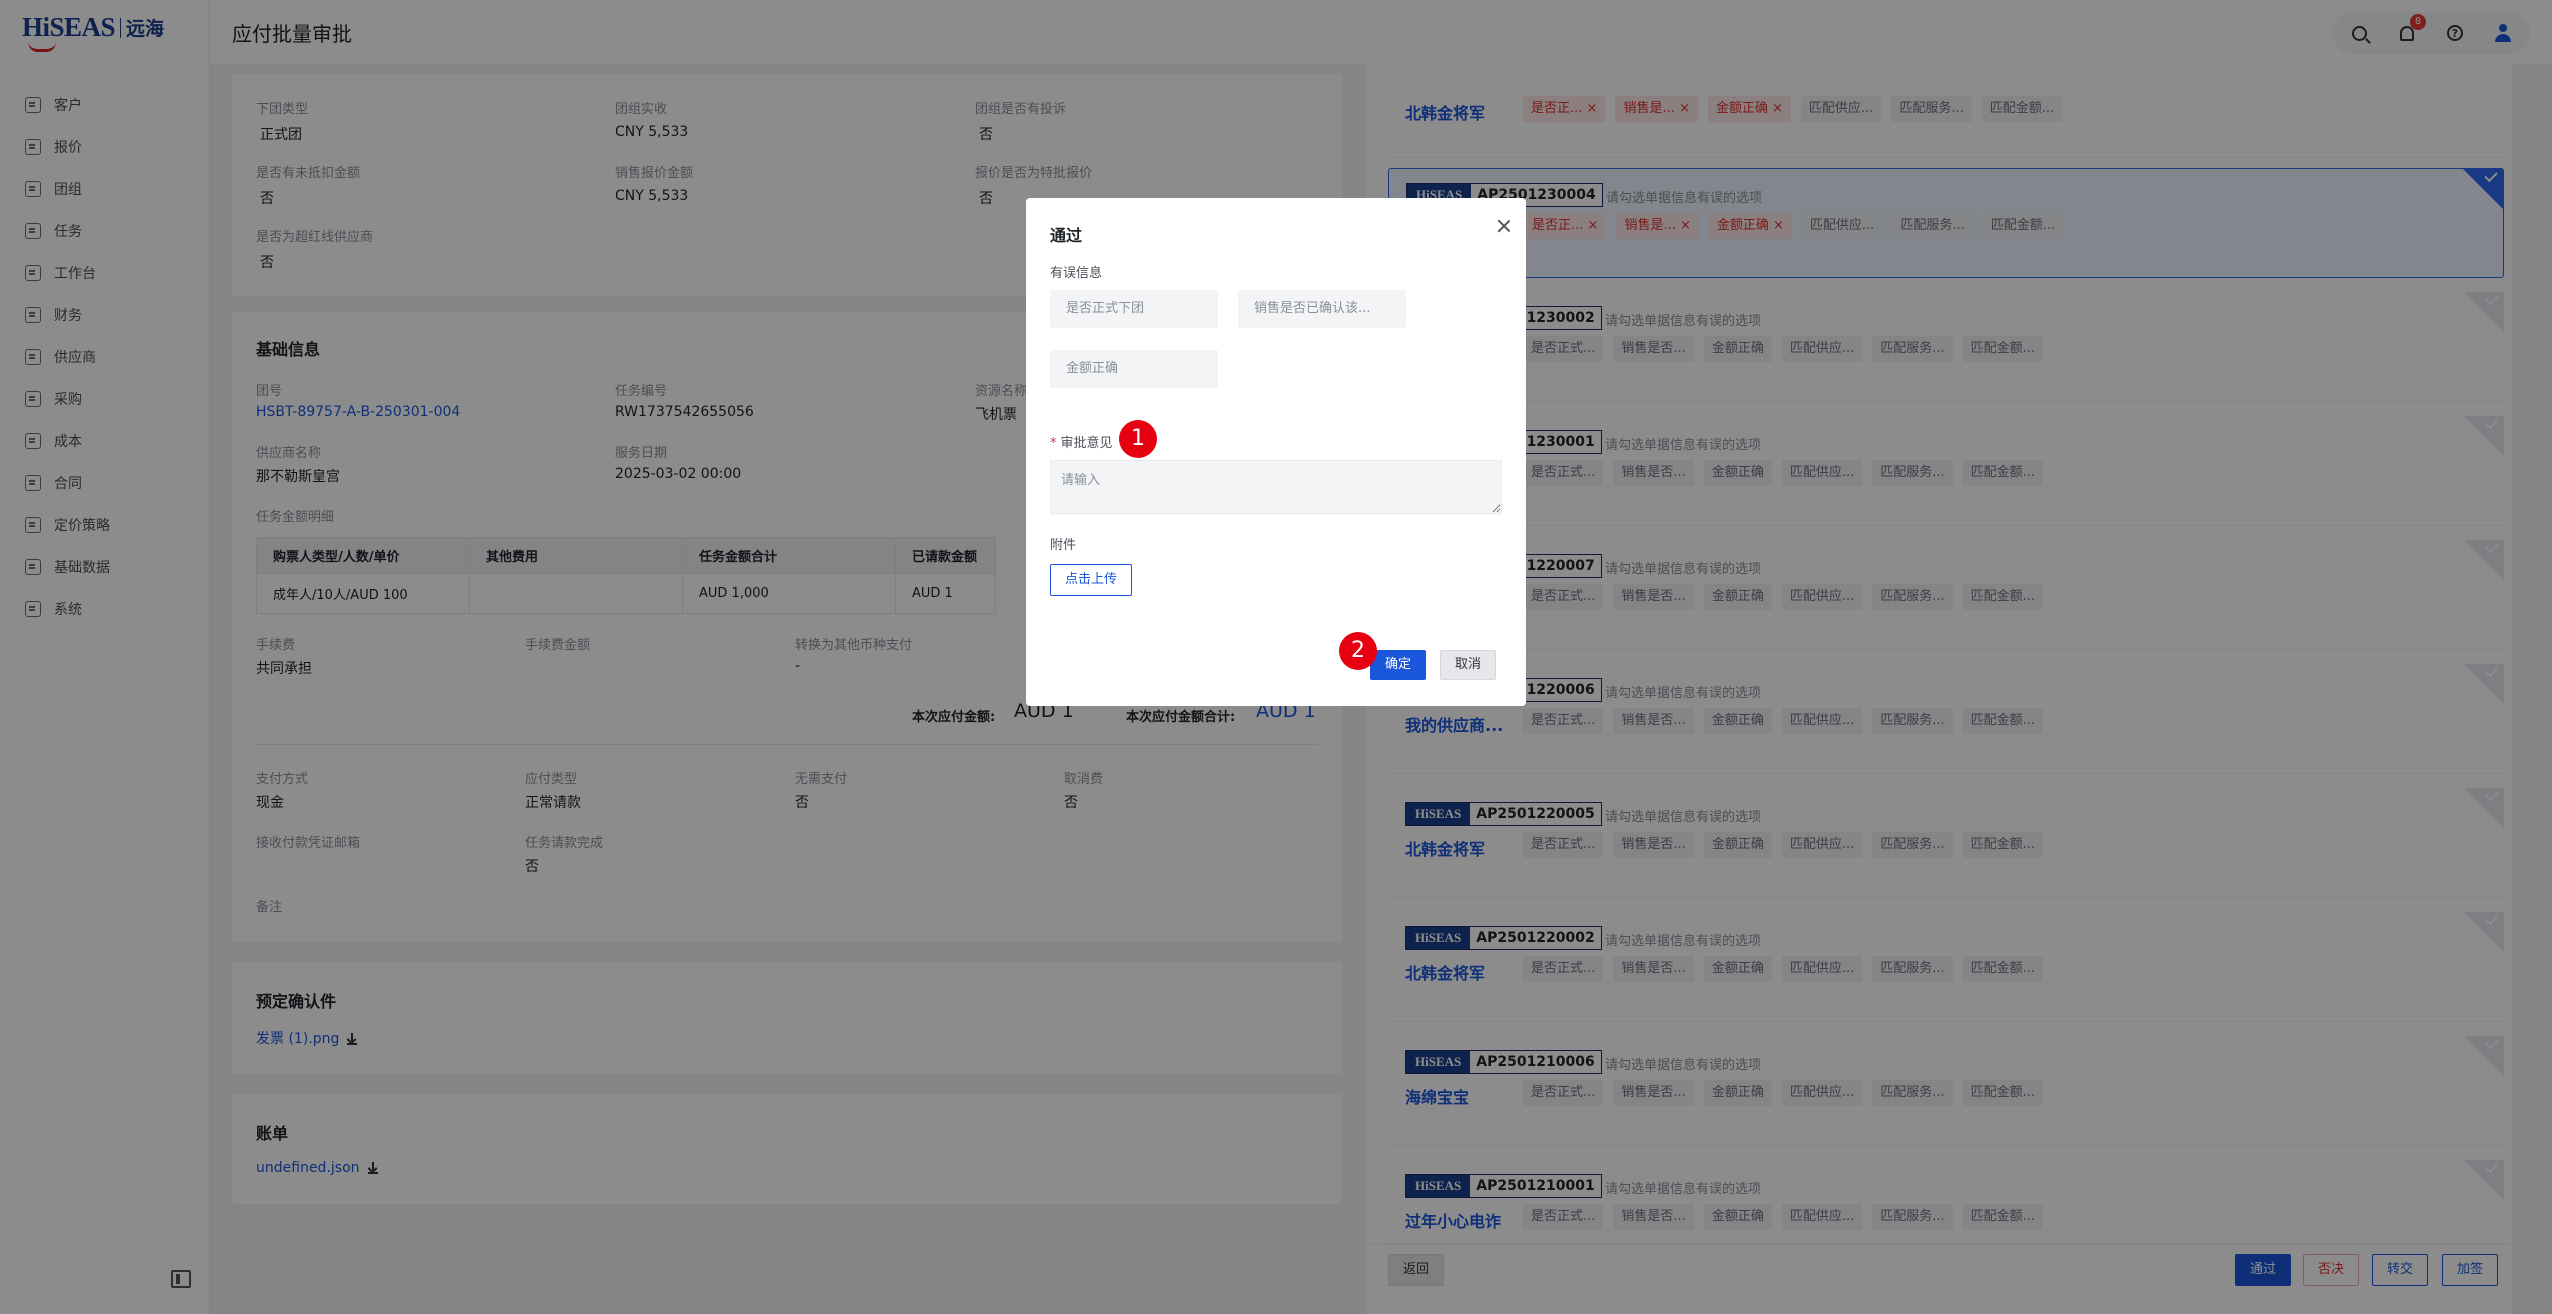 The image size is (2552, 1314). Describe the element at coordinates (1063, 545) in the screenshot. I see `attachment-label: 附件` at that location.